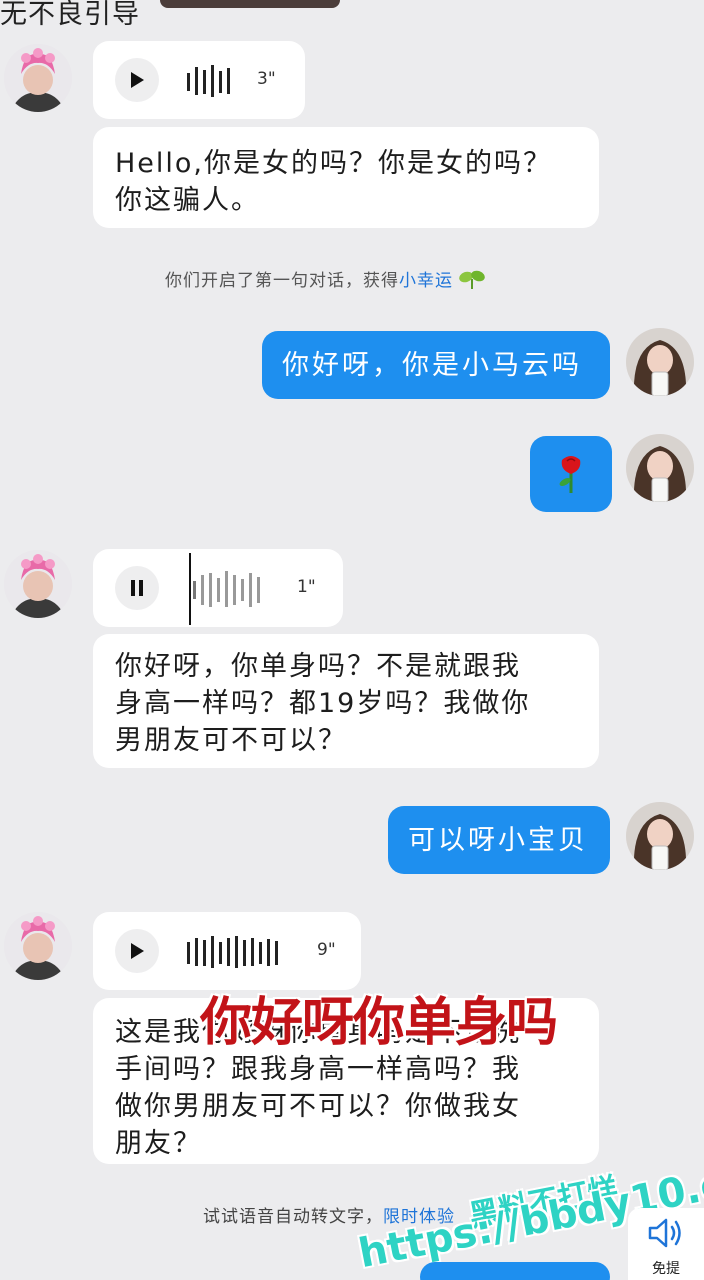 Image resolution: width=704 pixels, height=1280 pixels. What do you see at coordinates (326, 950) in the screenshot?
I see `voice-duration: 9"` at bounding box center [326, 950].